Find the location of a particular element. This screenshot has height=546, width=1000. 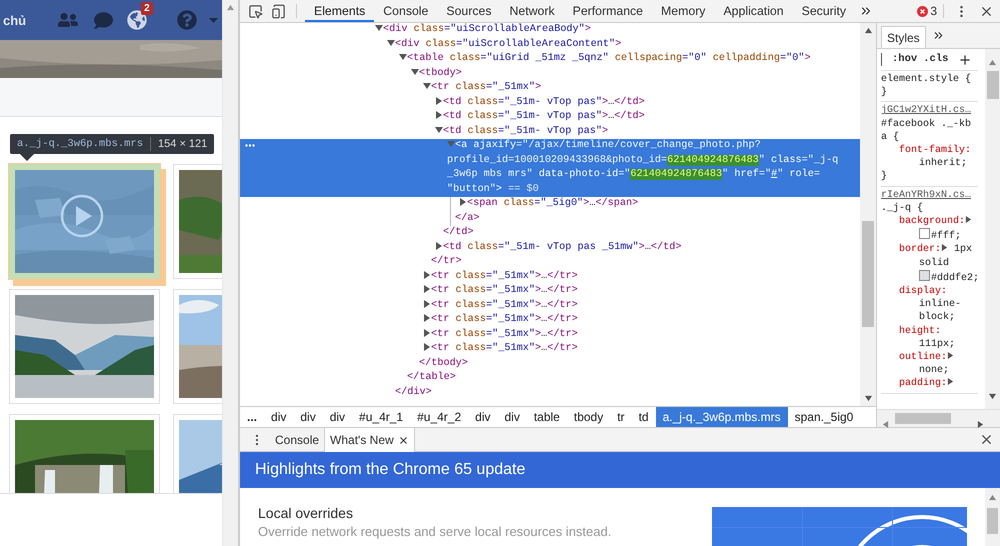

hover-state-toggle: :hov is located at coordinates (905, 59).